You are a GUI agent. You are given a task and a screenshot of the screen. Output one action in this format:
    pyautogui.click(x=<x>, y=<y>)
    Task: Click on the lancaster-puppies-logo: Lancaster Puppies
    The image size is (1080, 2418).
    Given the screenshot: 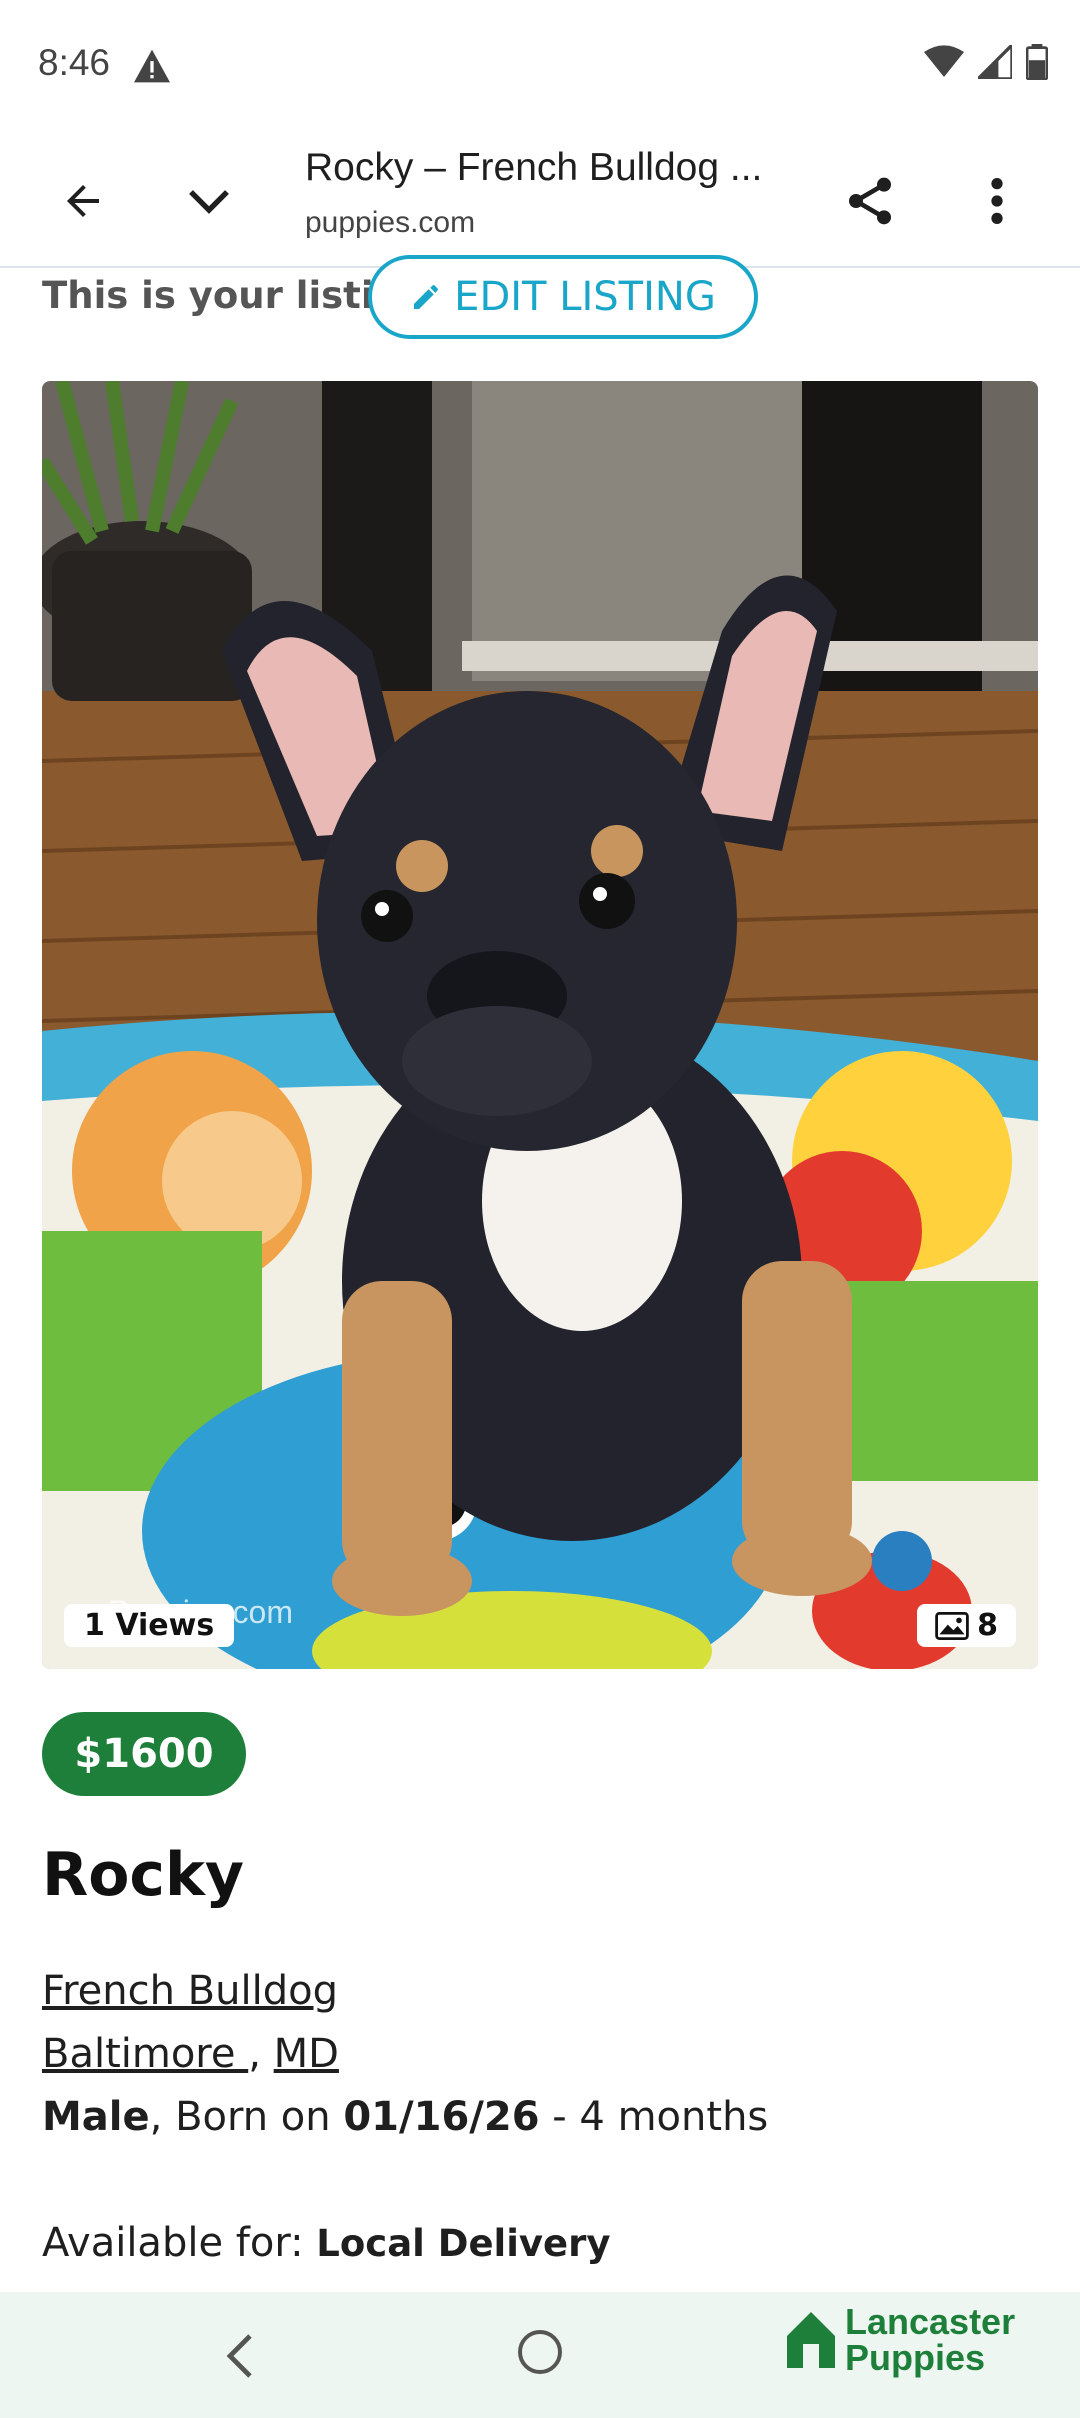 What is the action you would take?
    pyautogui.click(x=899, y=2340)
    